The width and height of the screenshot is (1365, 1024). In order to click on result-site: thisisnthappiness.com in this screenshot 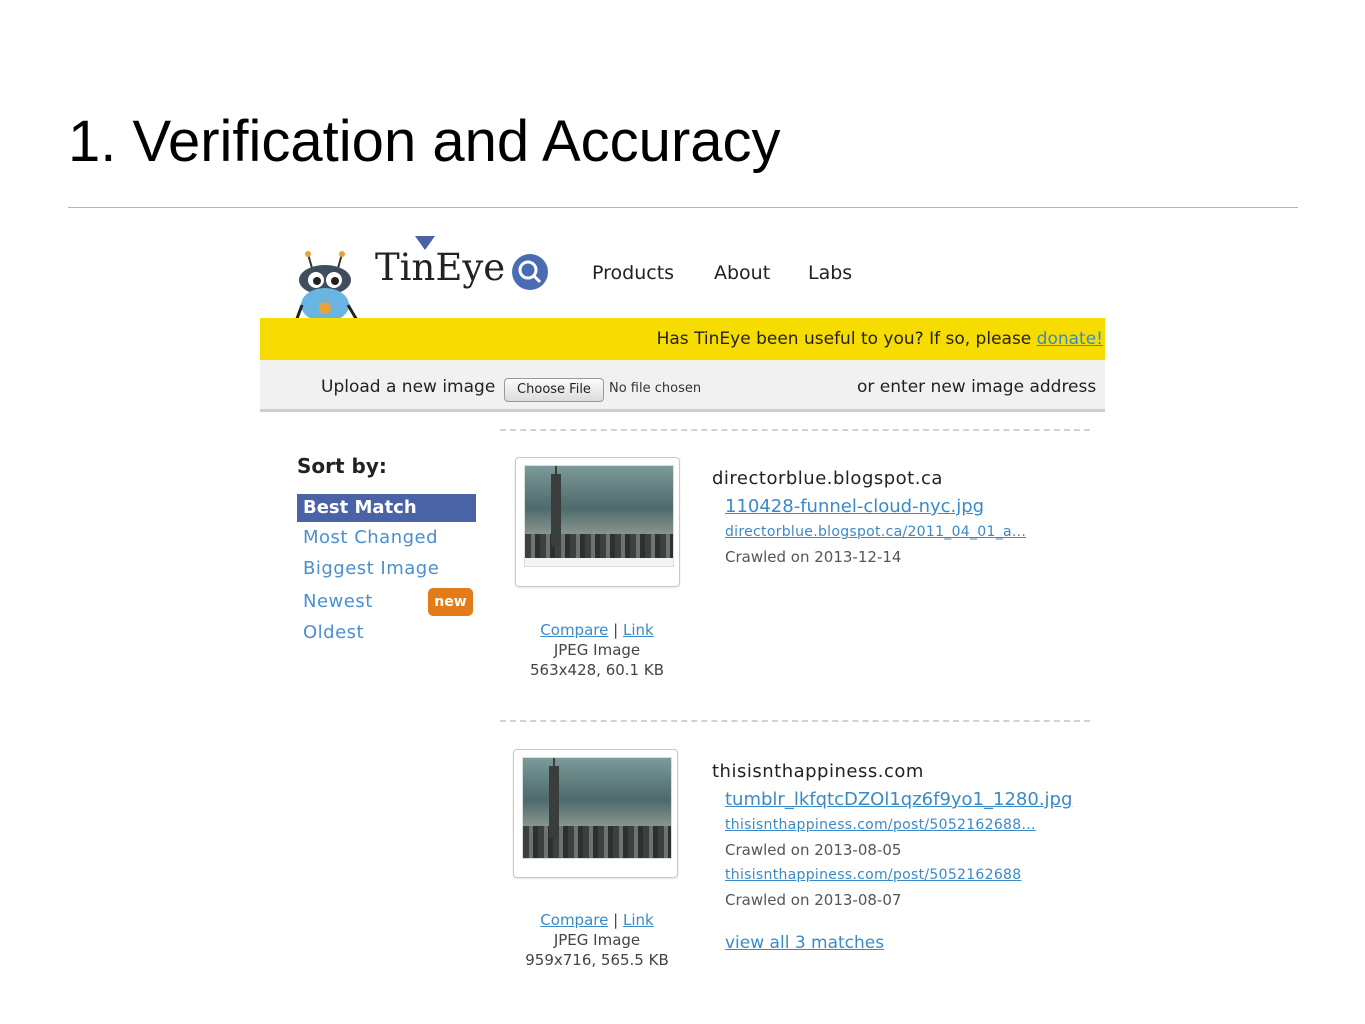, I will do `click(818, 771)`.